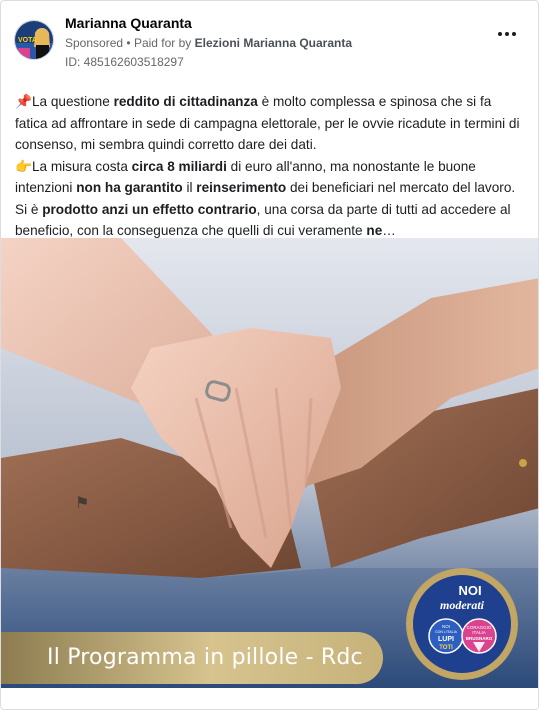 The width and height of the screenshot is (539, 710). Describe the element at coordinates (241, 187) in the screenshot. I see `bold-span: reinserimento` at that location.